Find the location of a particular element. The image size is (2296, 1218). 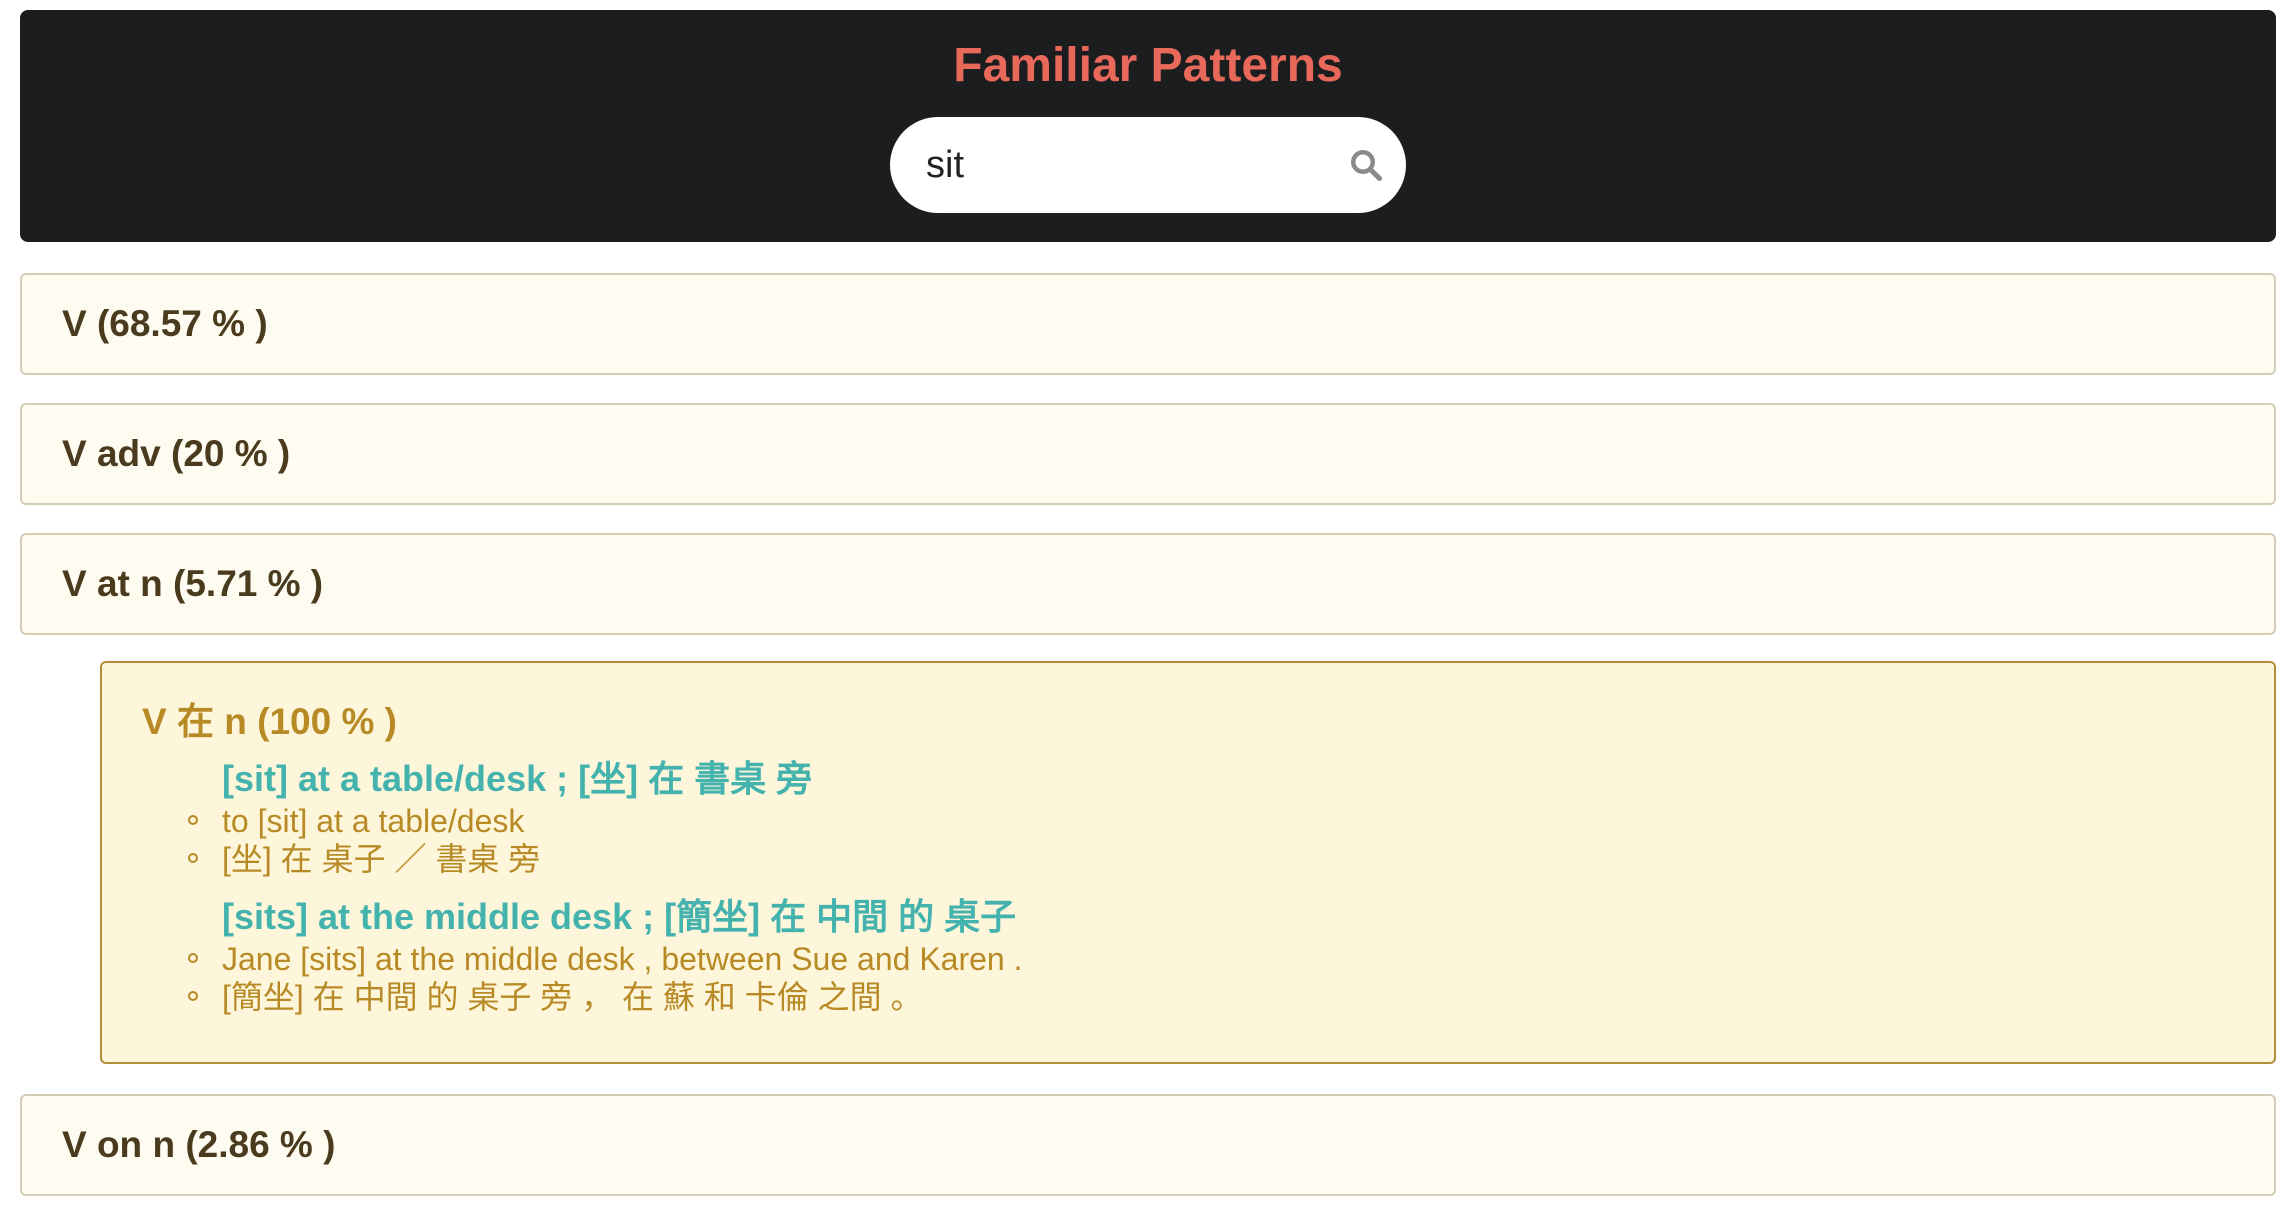

example-text: [簡坐] 在 中間 的 桌子 旁 ， 在 蘇 和 卡倫 之間 。 is located at coordinates (572, 997).